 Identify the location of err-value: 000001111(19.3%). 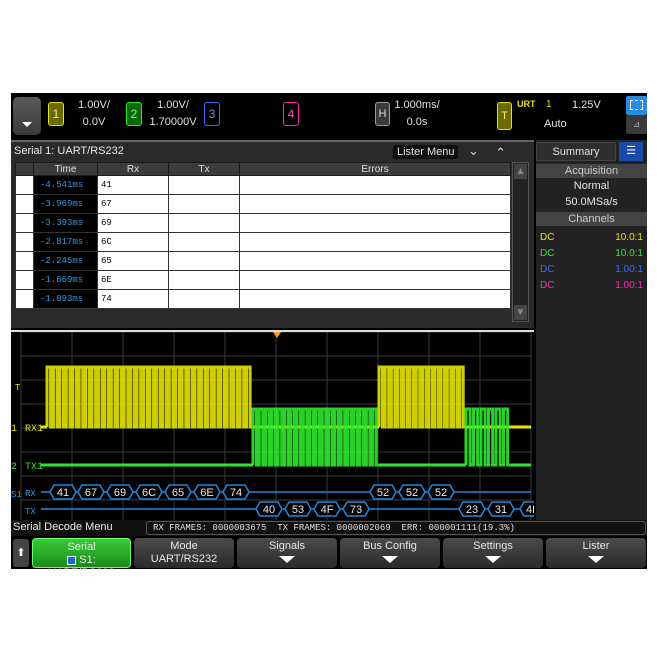
(471, 528).